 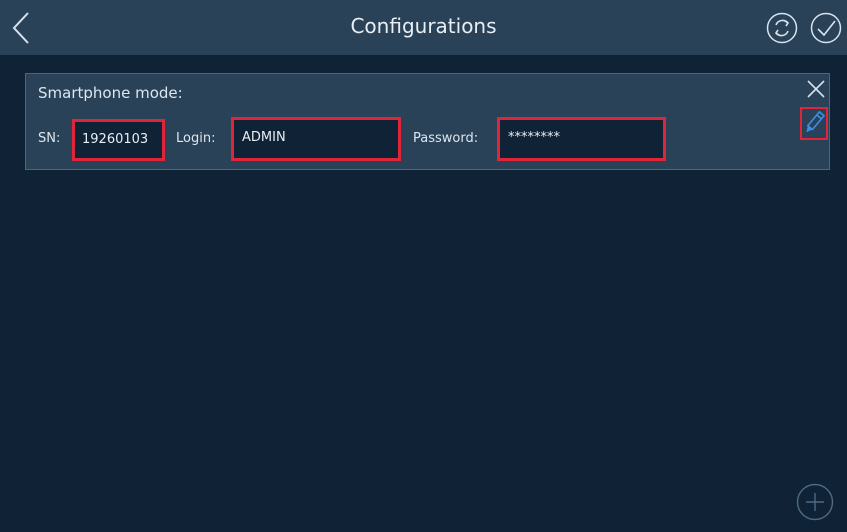 I want to click on add-button, so click(x=815, y=502).